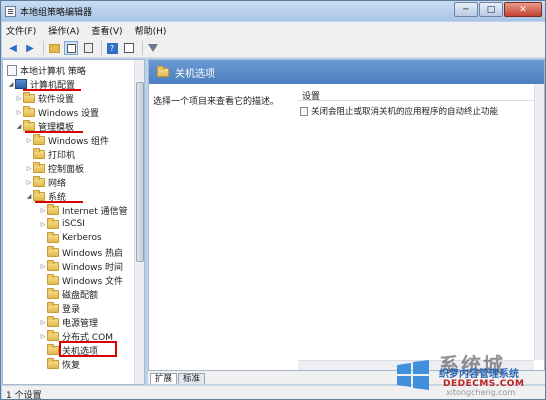 This screenshot has width=546, height=400. I want to click on menu-help: 帮助(H), so click(151, 30).